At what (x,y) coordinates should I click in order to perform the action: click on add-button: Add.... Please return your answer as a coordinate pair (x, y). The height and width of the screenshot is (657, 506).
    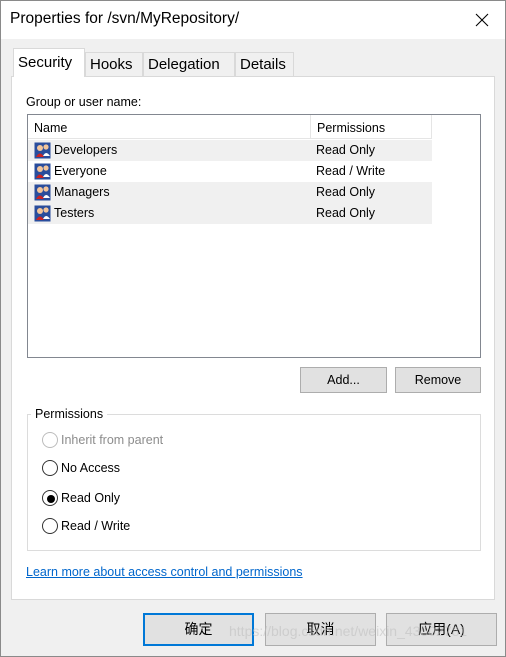
    Looking at the image, I should click on (343, 380).